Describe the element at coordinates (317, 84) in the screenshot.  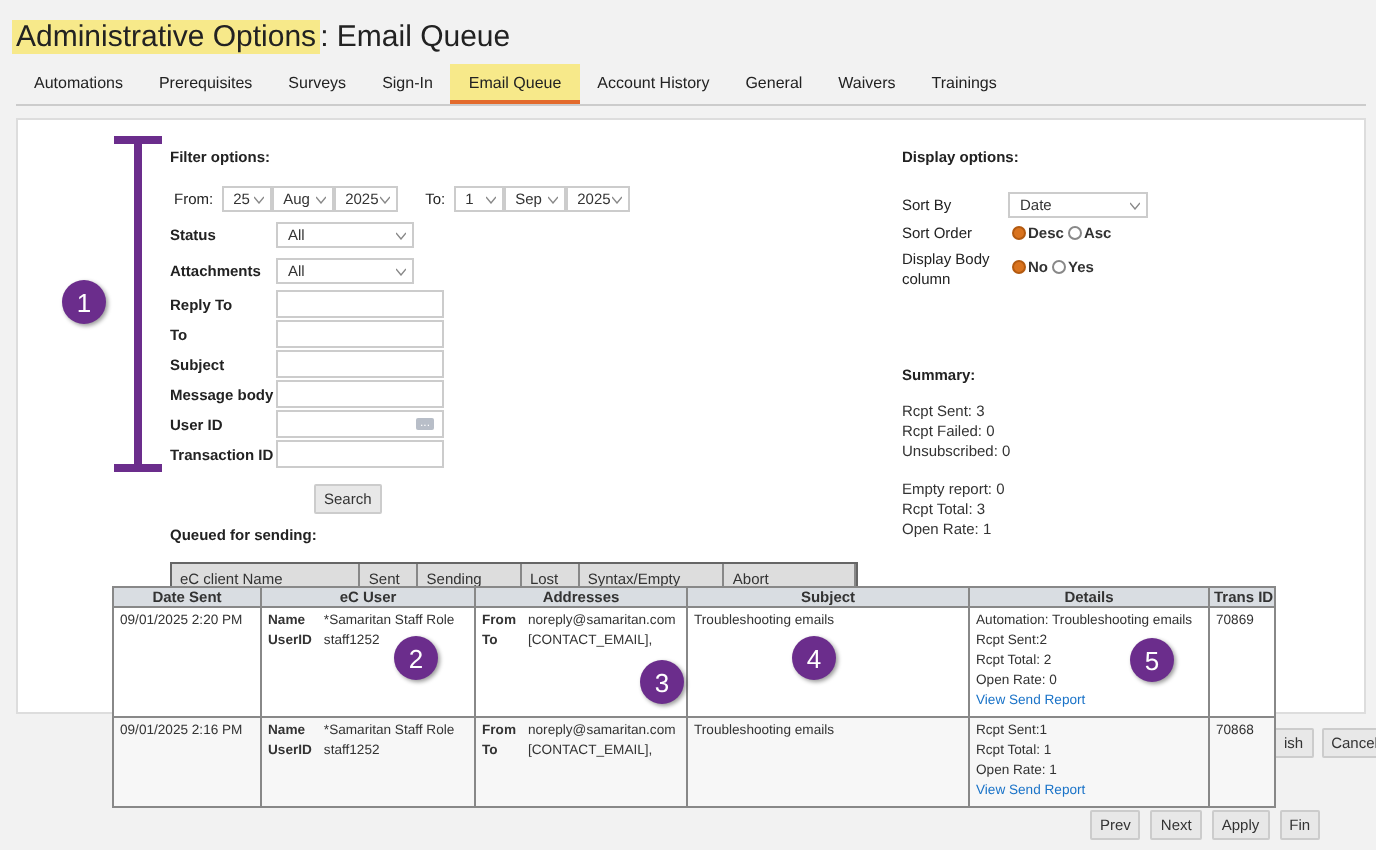
I see `tab: Surveys` at that location.